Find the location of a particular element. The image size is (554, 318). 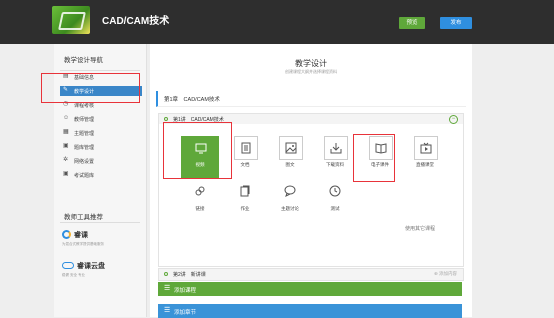

resource-type-homework: 作业 is located at coordinates (245, 201).